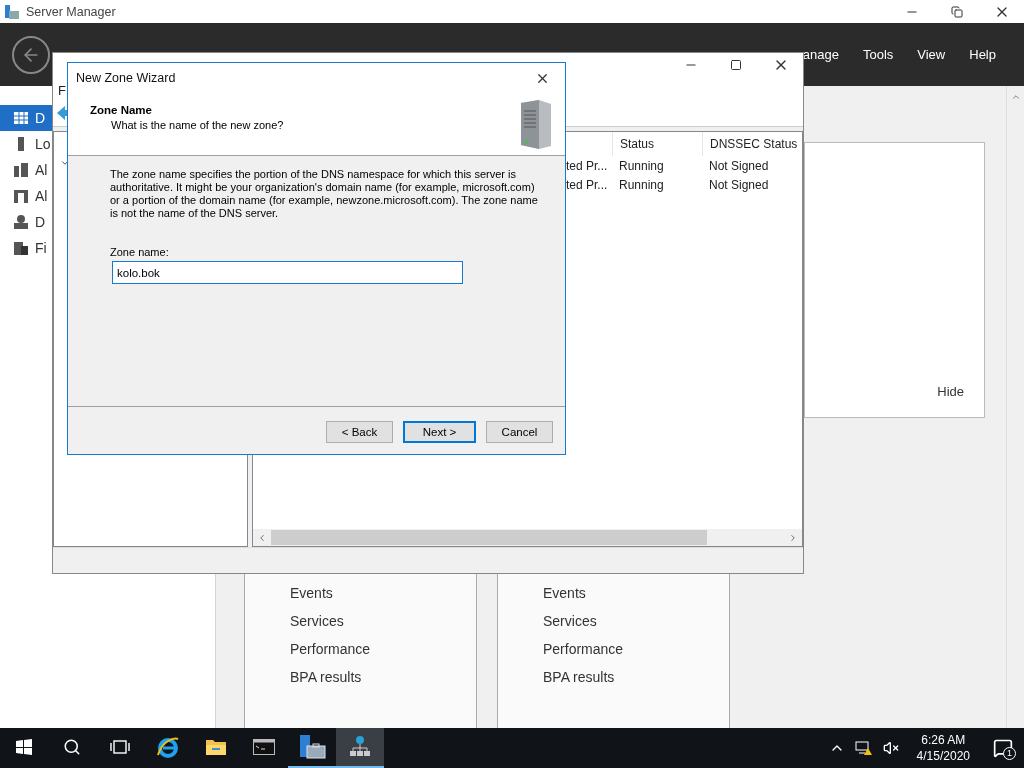  I want to click on dialog-title: New Zone Wizard, so click(126, 78).